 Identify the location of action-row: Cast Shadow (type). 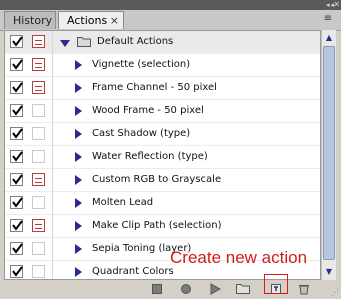
(162, 134).